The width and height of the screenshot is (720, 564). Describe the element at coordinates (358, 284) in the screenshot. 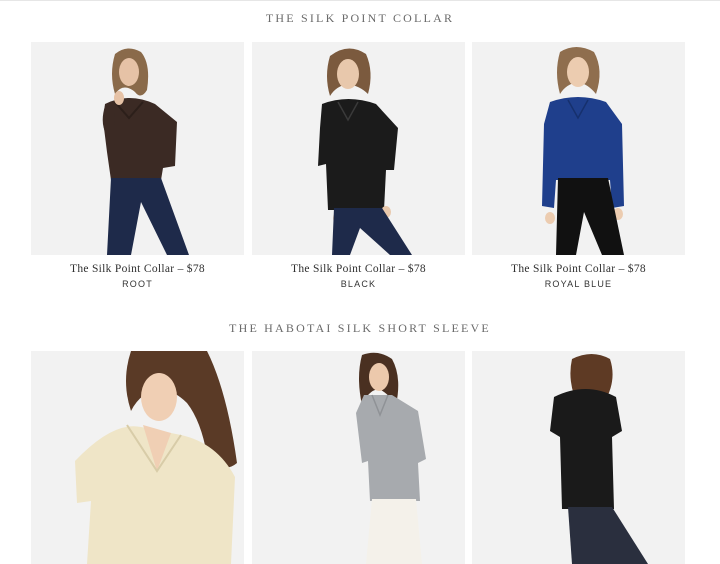

I see `product-color-label: BLACK` at that location.